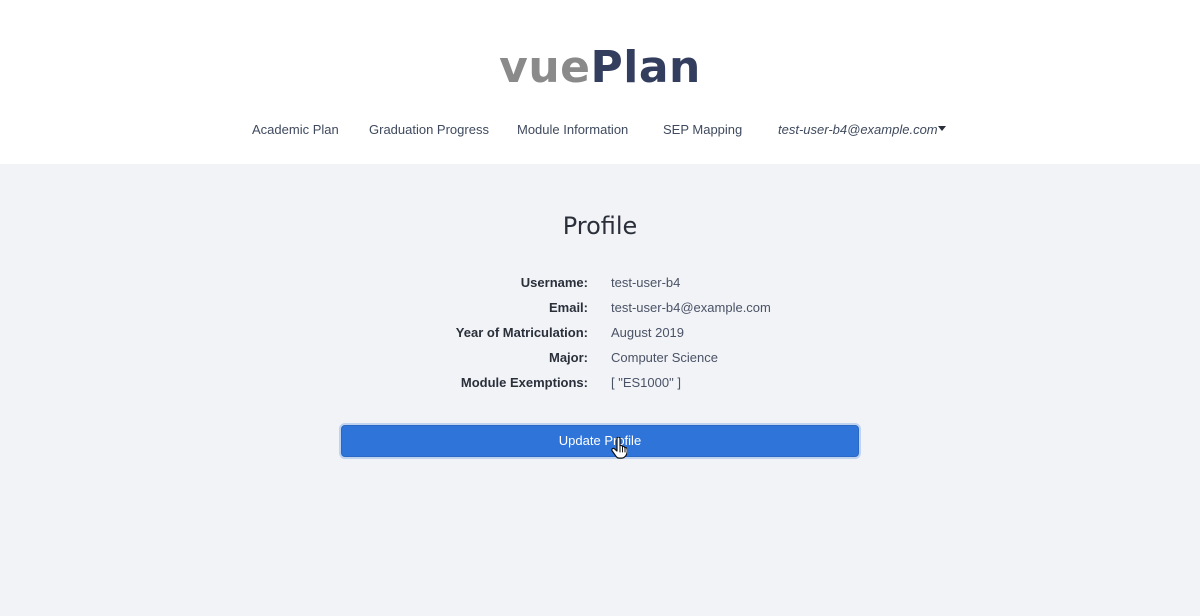 The height and width of the screenshot is (616, 1200). I want to click on profile-row-username: Username: test-user-b4, so click(600, 282).